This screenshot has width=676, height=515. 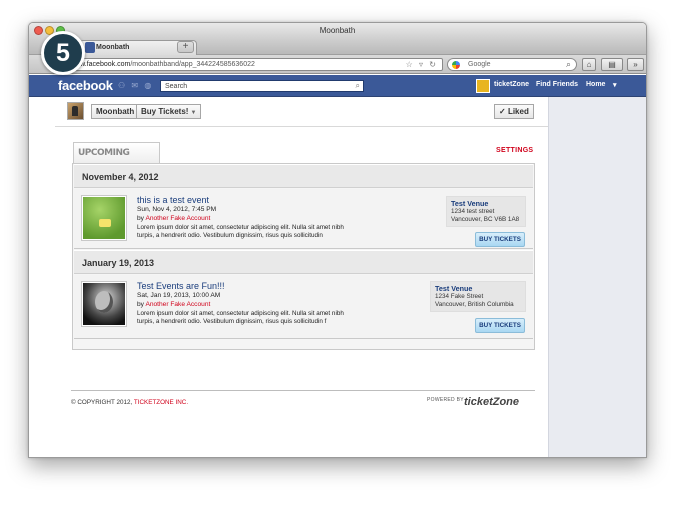 What do you see at coordinates (595, 84) in the screenshot?
I see `home-link: Home` at bounding box center [595, 84].